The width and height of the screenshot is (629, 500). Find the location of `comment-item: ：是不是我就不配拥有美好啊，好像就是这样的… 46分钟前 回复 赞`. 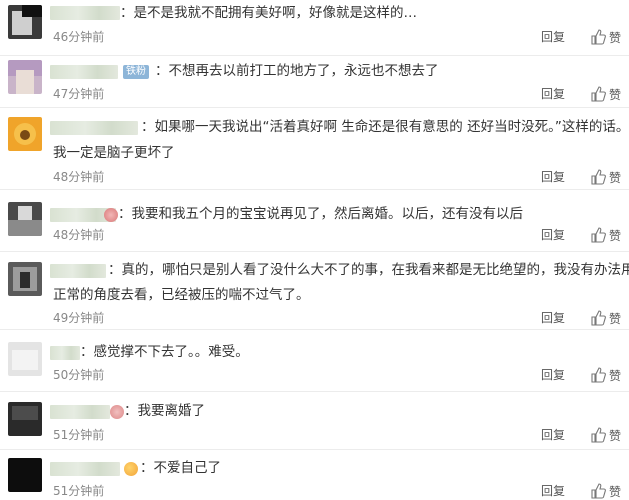

comment-item: ：是不是我就不配拥有美好啊，好像就是这样的… 46分钟前 回复 赞 is located at coordinates (314, 28).